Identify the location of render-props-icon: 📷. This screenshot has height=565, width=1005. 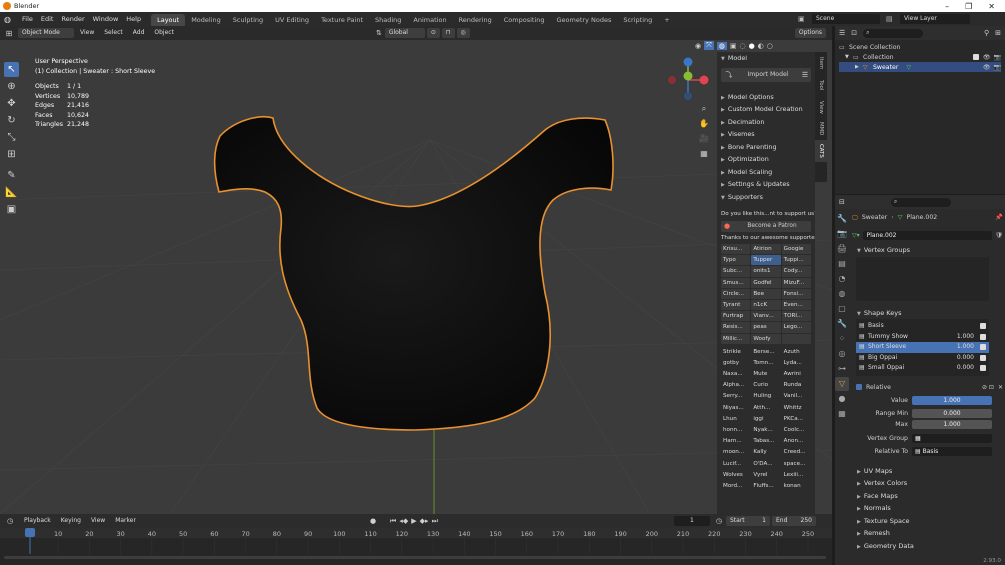
(842, 234).